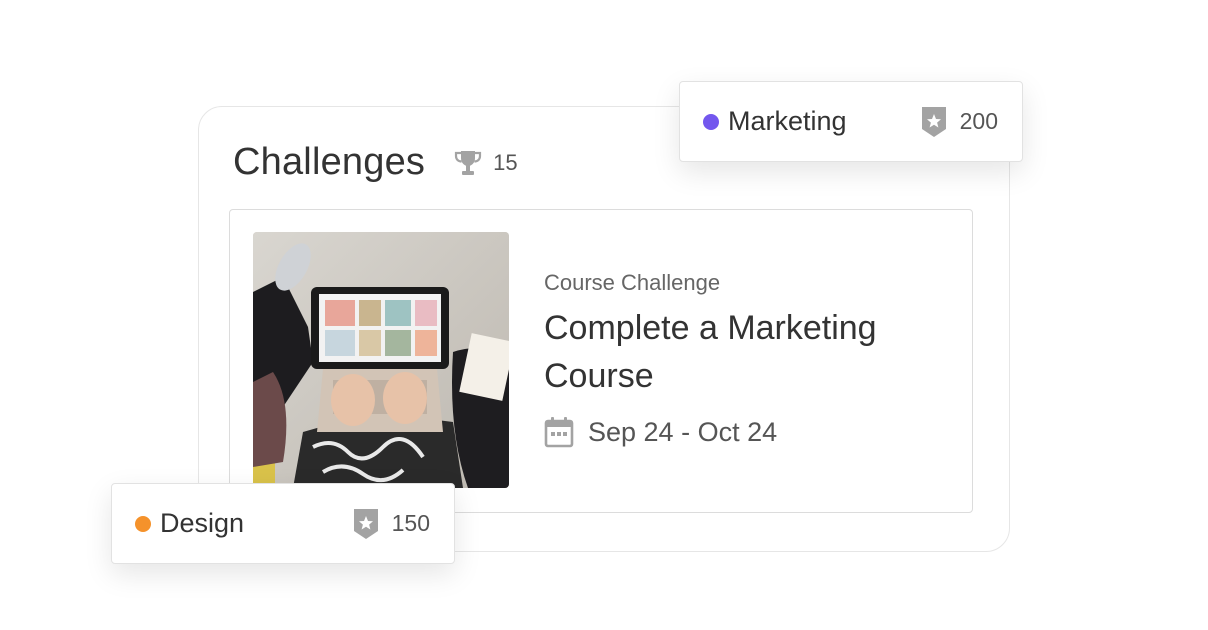 The image size is (1208, 630). Describe the element at coordinates (559, 432) in the screenshot. I see `calendar-icon` at that location.